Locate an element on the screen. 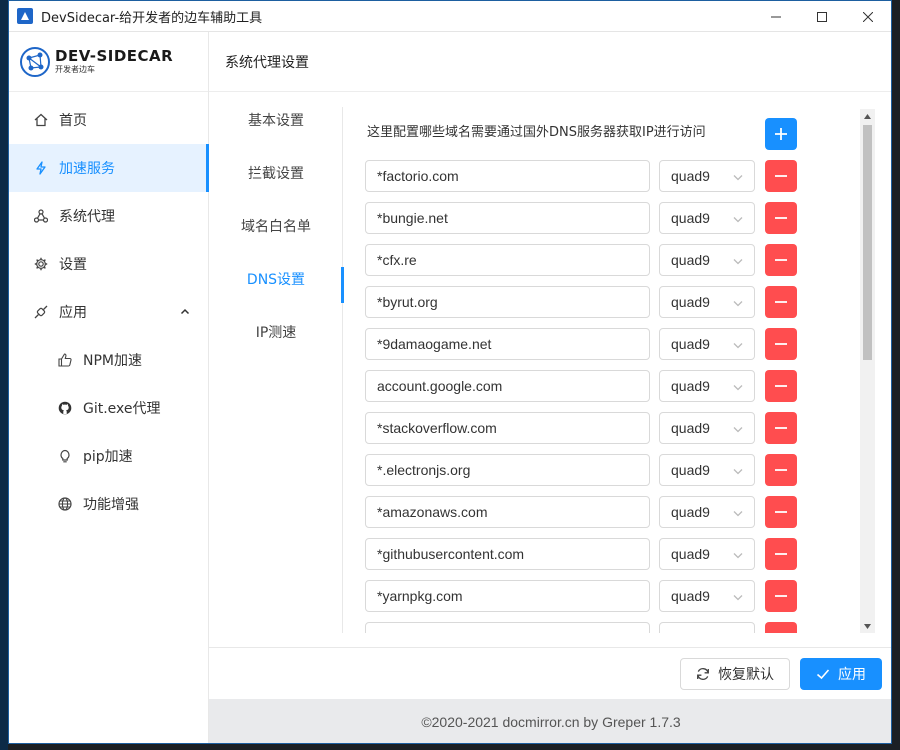  scroll-up-arrow-icon is located at coordinates (867, 116).